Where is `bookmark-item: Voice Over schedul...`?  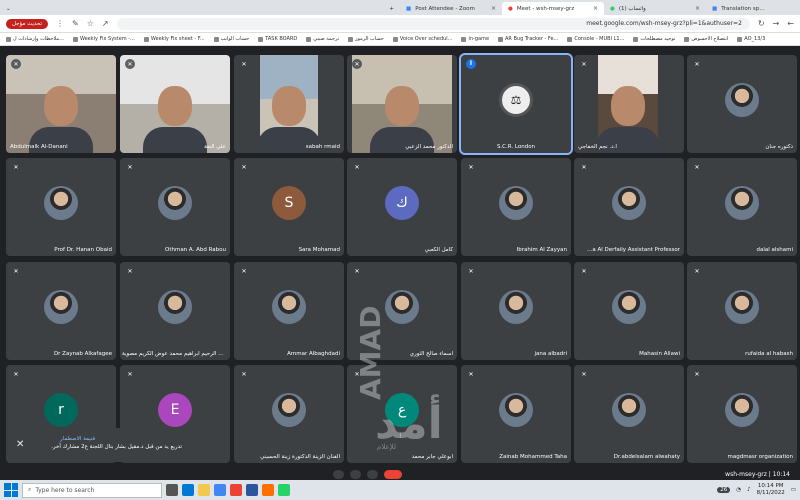
bookmark-item: Voice Over schedul... is located at coordinates (422, 39).